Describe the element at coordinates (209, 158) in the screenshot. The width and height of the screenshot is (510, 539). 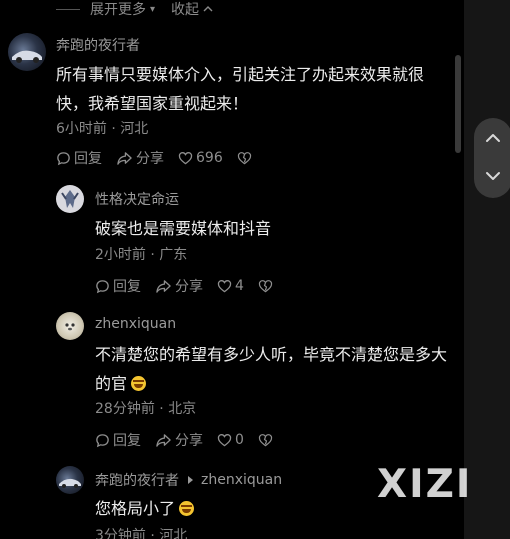
I see `like-count: 696` at that location.